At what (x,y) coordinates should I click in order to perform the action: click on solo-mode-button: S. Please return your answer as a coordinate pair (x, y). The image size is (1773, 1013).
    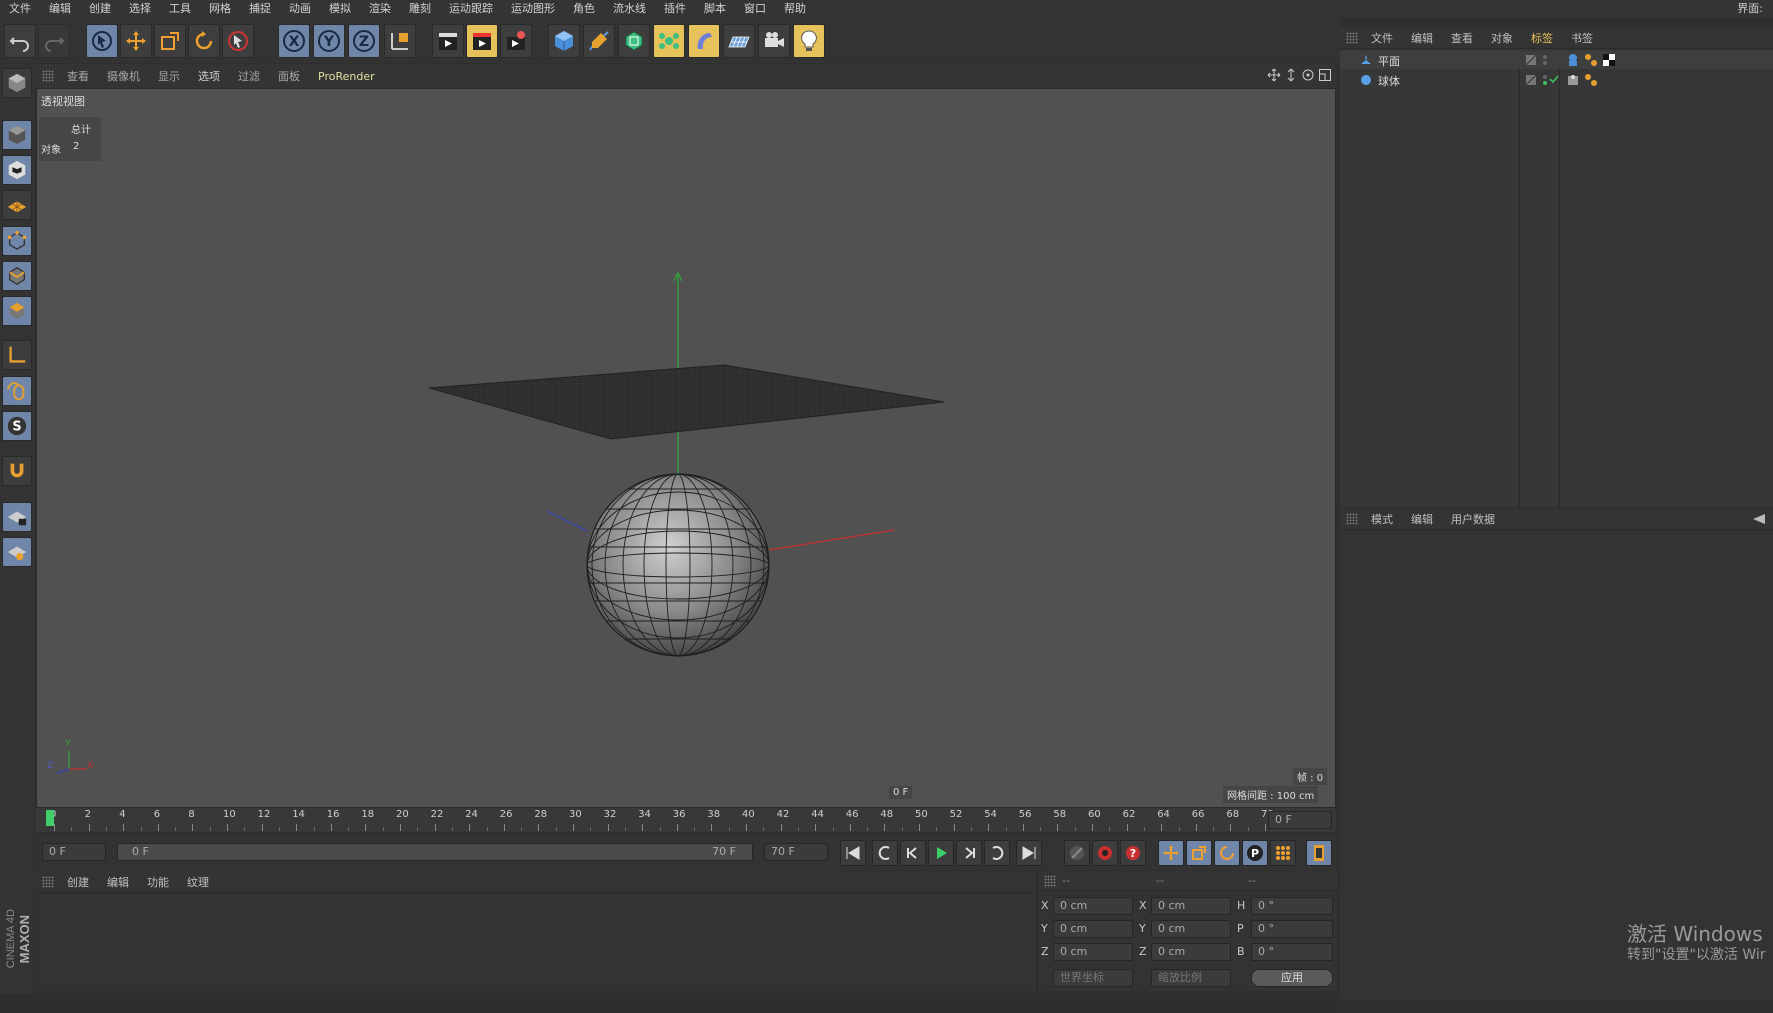
    Looking at the image, I should click on (17, 426).